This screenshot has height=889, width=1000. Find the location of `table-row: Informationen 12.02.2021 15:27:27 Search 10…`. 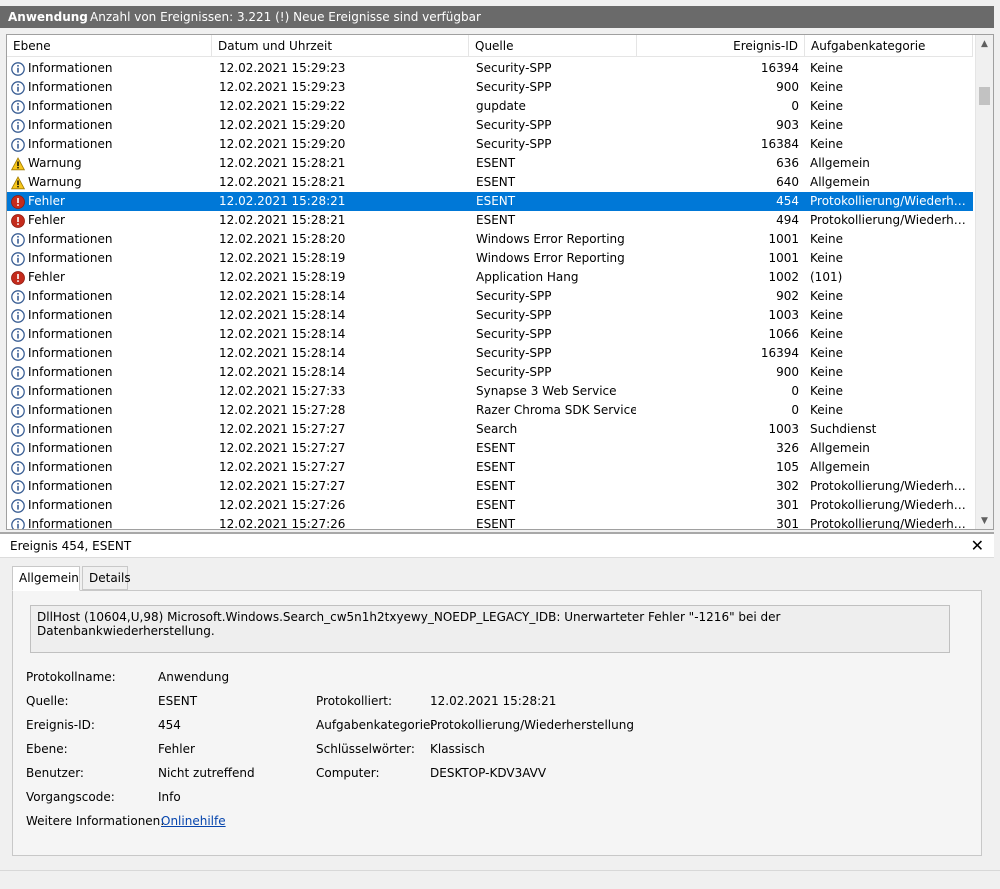

table-row: Informationen 12.02.2021 15:27:27 Search 10… is located at coordinates (490, 429).